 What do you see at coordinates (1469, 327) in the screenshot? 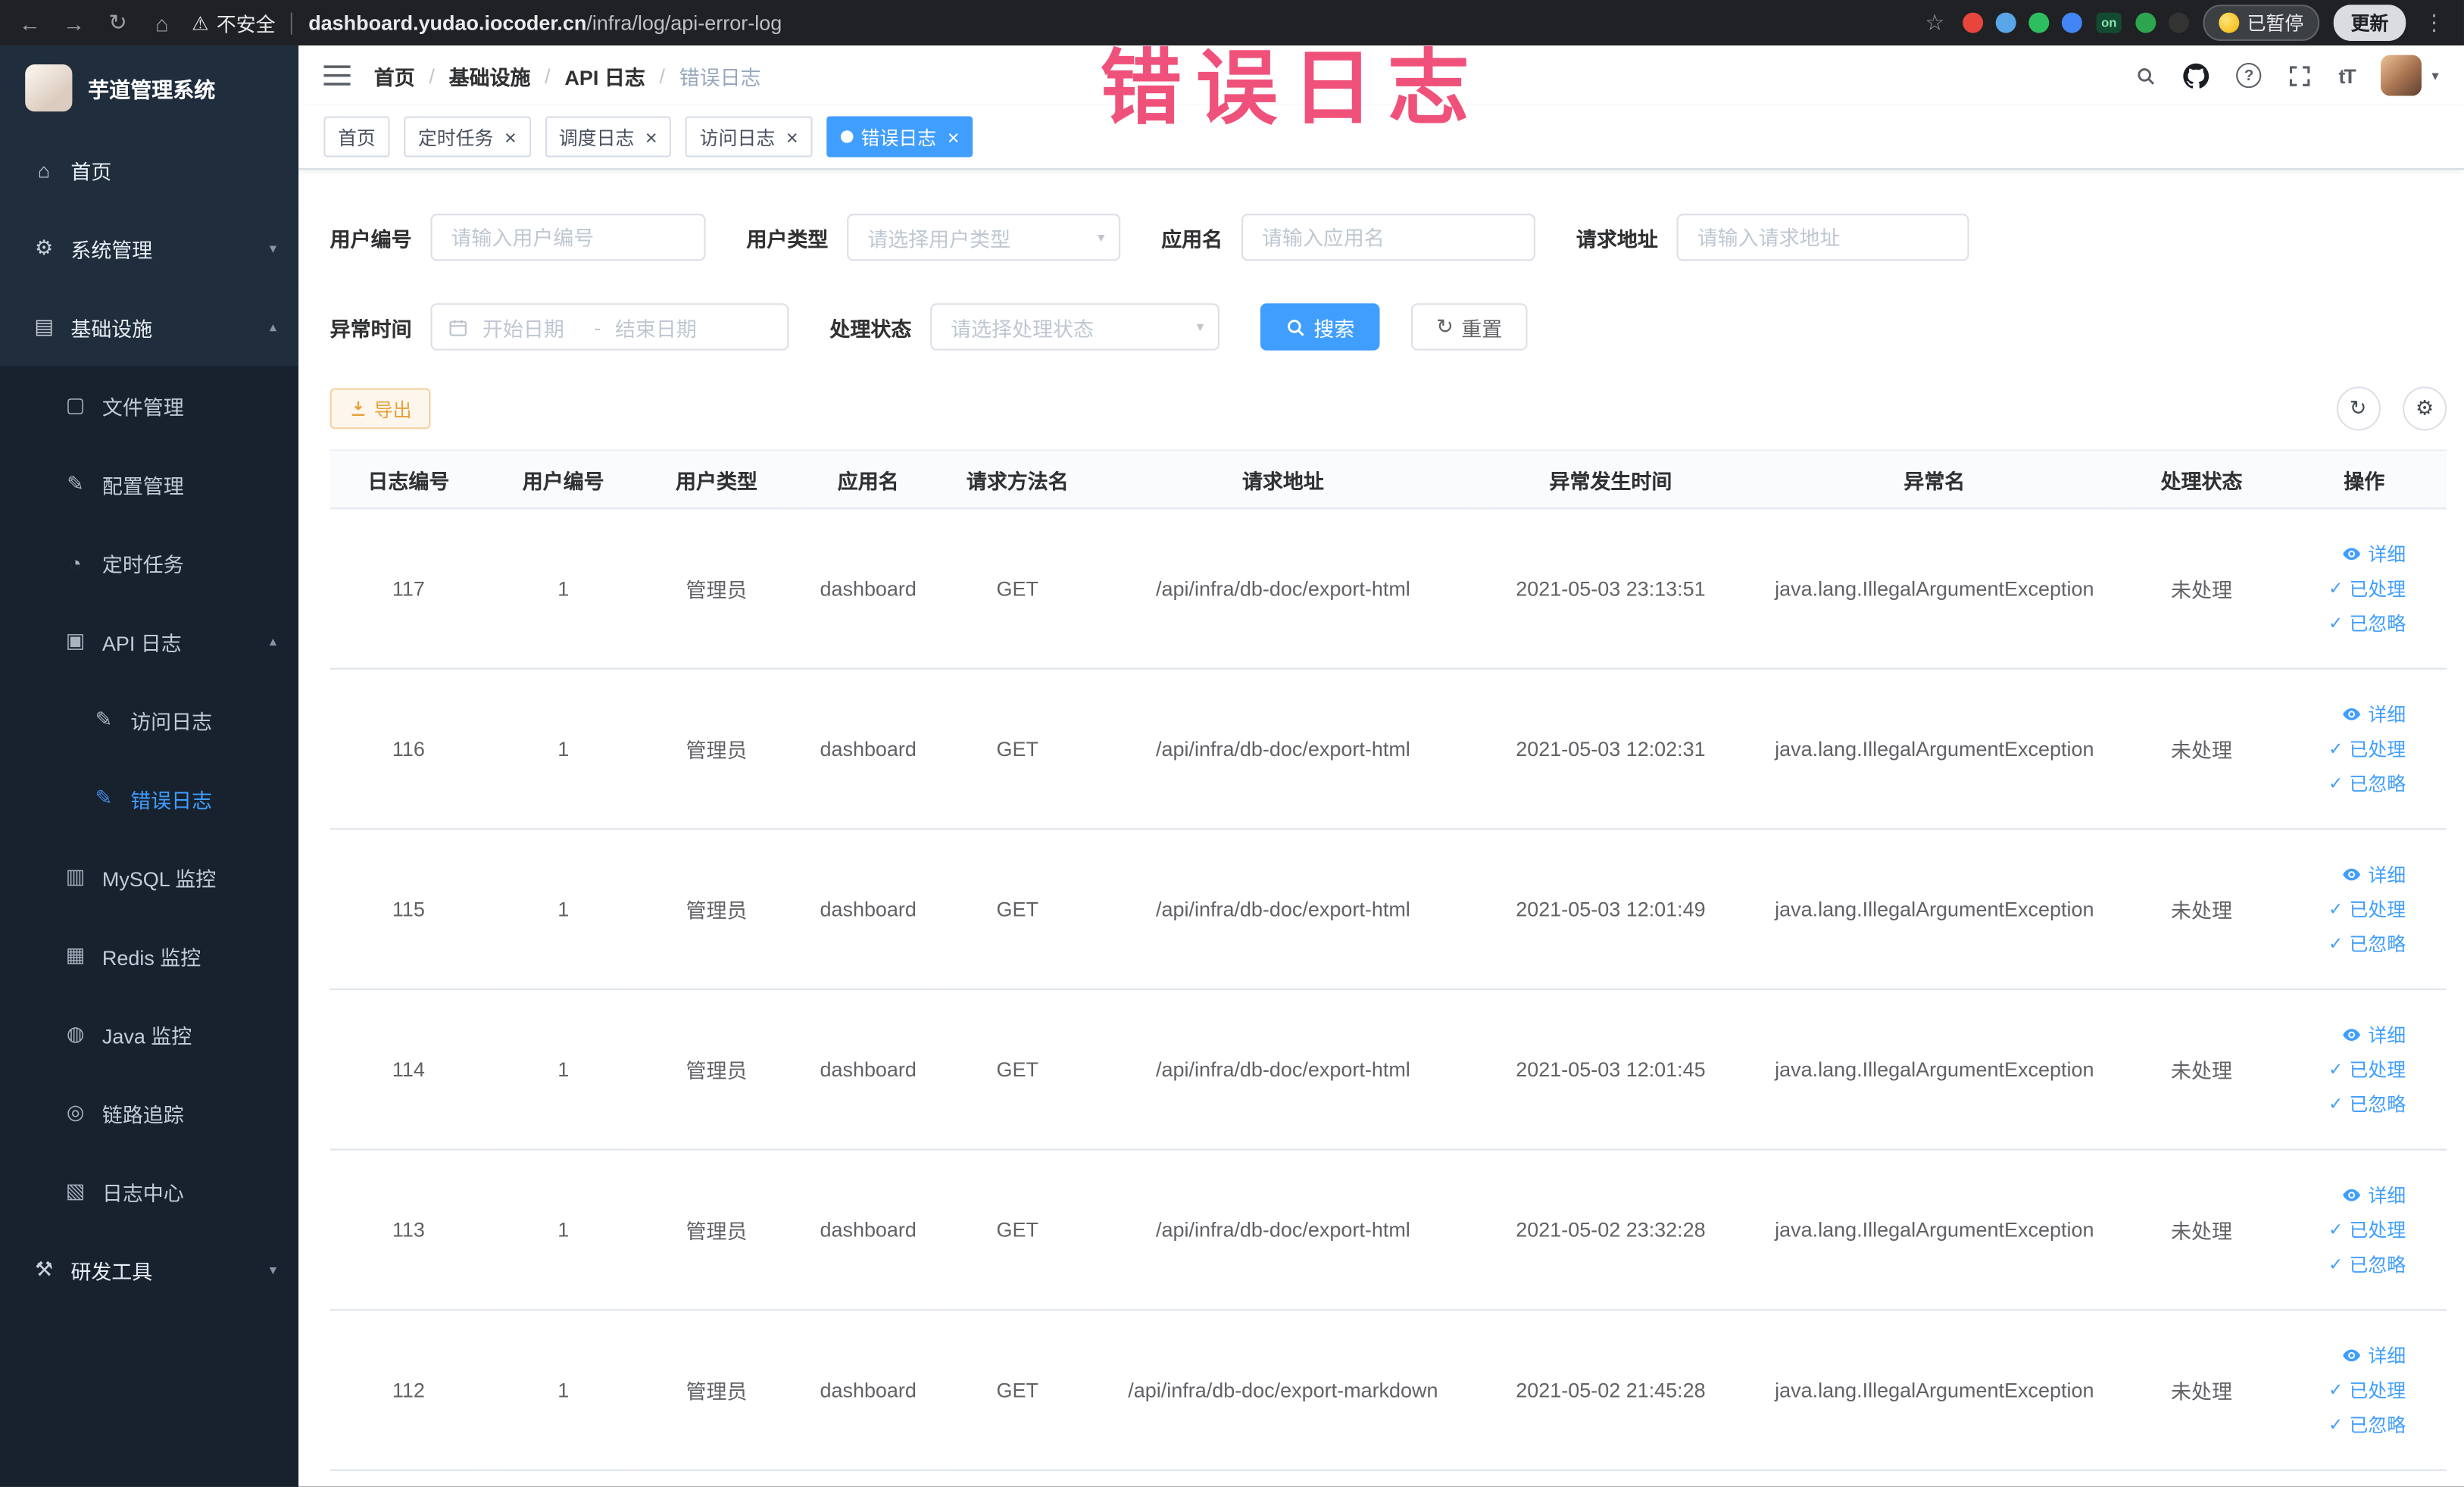
I see `reset-button: ↻ 重置` at bounding box center [1469, 327].